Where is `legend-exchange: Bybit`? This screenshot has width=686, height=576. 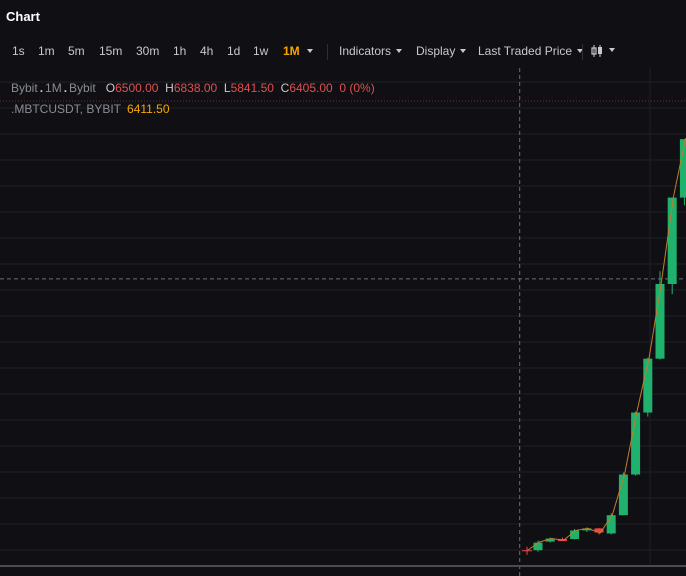 legend-exchange: Bybit is located at coordinates (24, 88).